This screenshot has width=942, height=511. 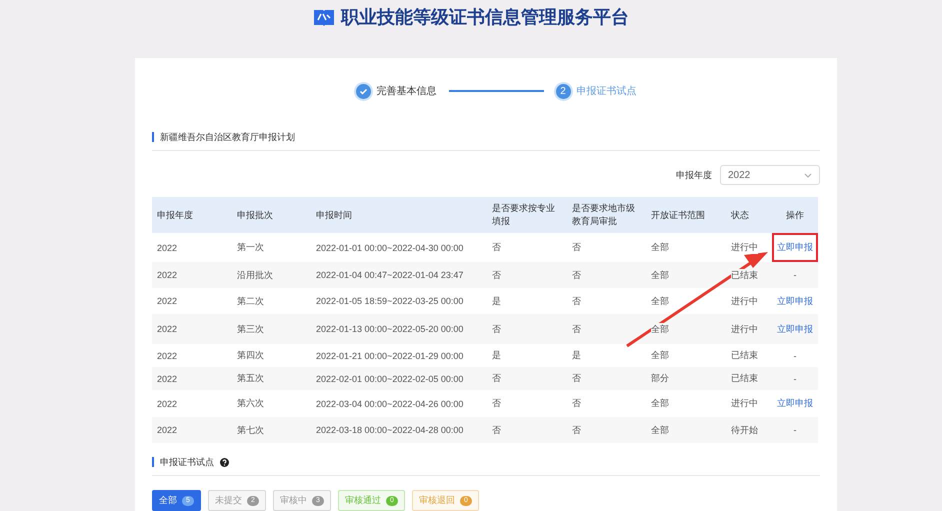 What do you see at coordinates (390, 430) in the screenshot?
I see `table-cell: 2022-03-18 00:00~2022-04-28 00:00` at bounding box center [390, 430].